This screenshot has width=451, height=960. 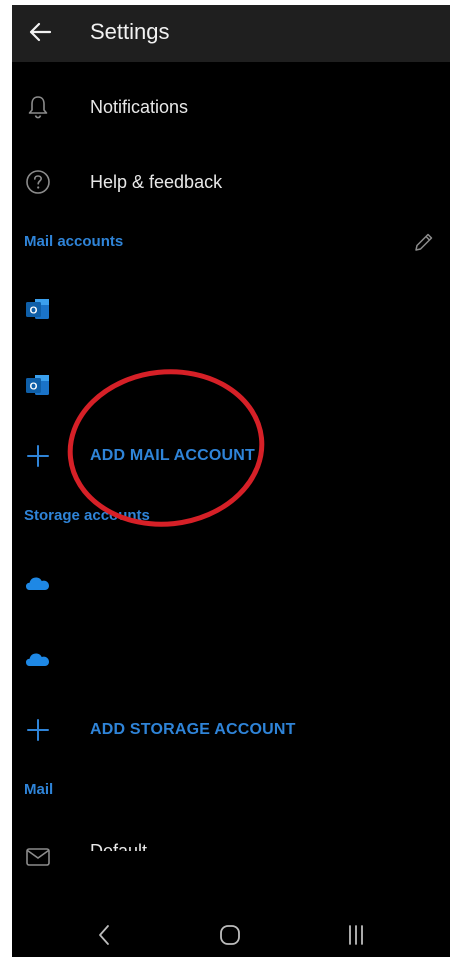 What do you see at coordinates (231, 33) in the screenshot?
I see `app-bar: Settings` at bounding box center [231, 33].